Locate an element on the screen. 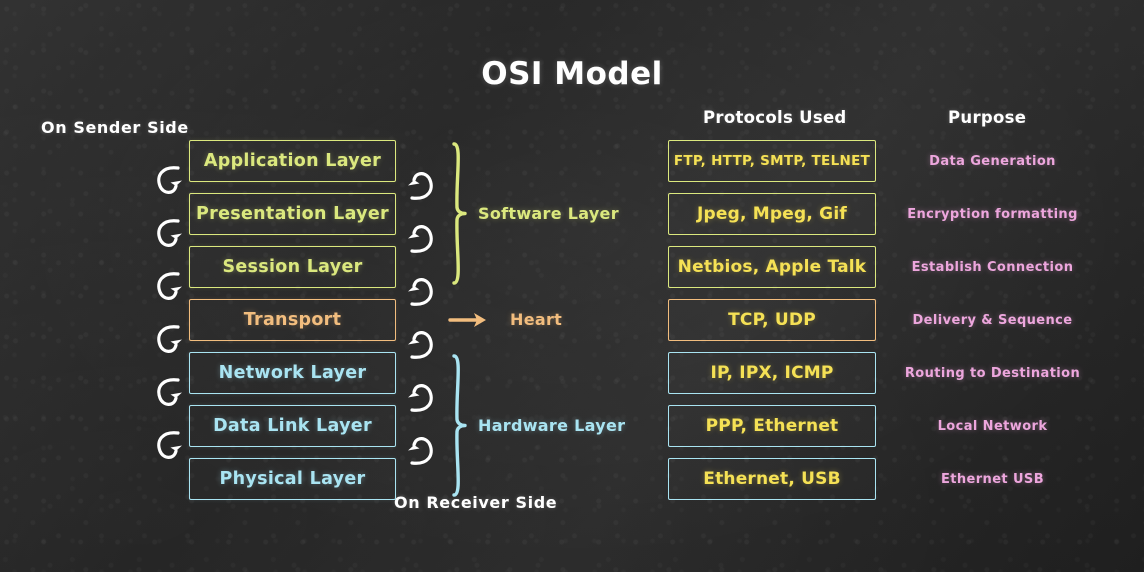 This screenshot has height=572, width=1144. software-brace-icon is located at coordinates (459, 215).